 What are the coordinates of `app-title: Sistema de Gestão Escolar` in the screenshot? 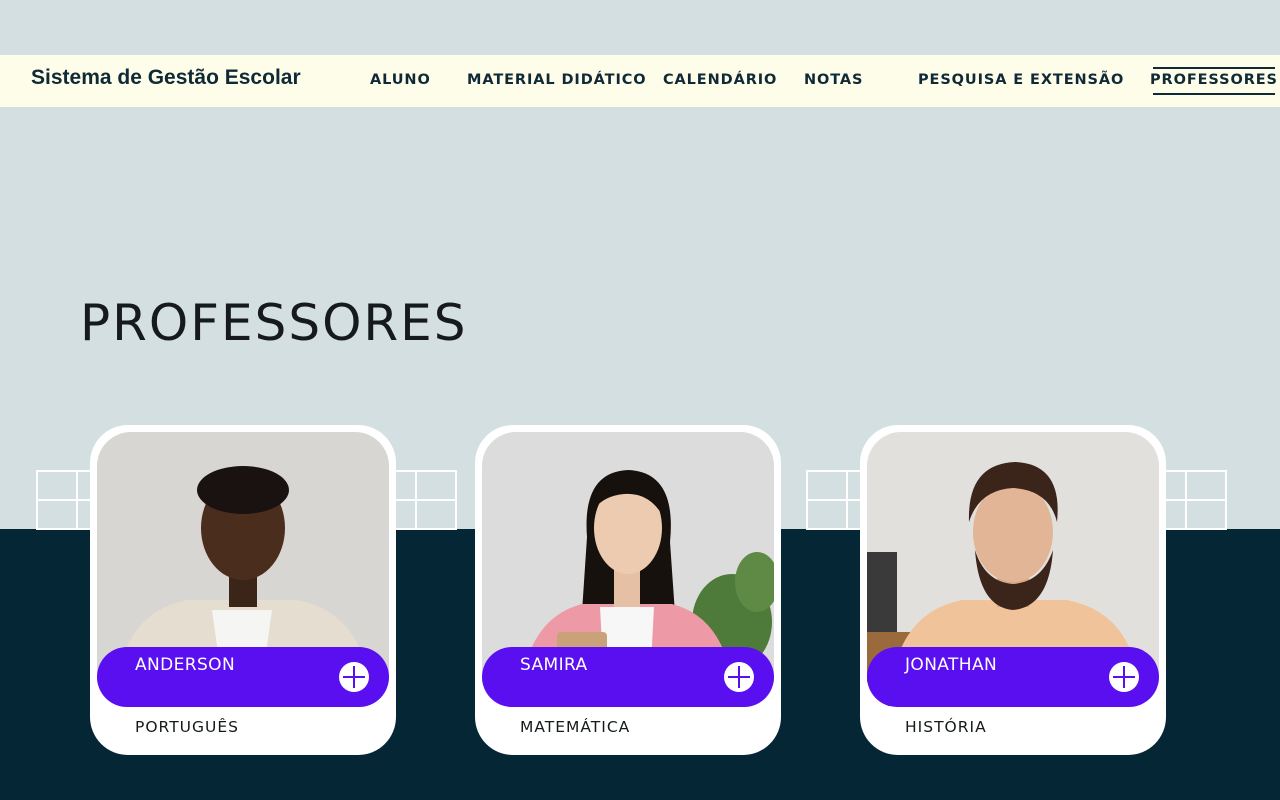 It's located at (166, 78).